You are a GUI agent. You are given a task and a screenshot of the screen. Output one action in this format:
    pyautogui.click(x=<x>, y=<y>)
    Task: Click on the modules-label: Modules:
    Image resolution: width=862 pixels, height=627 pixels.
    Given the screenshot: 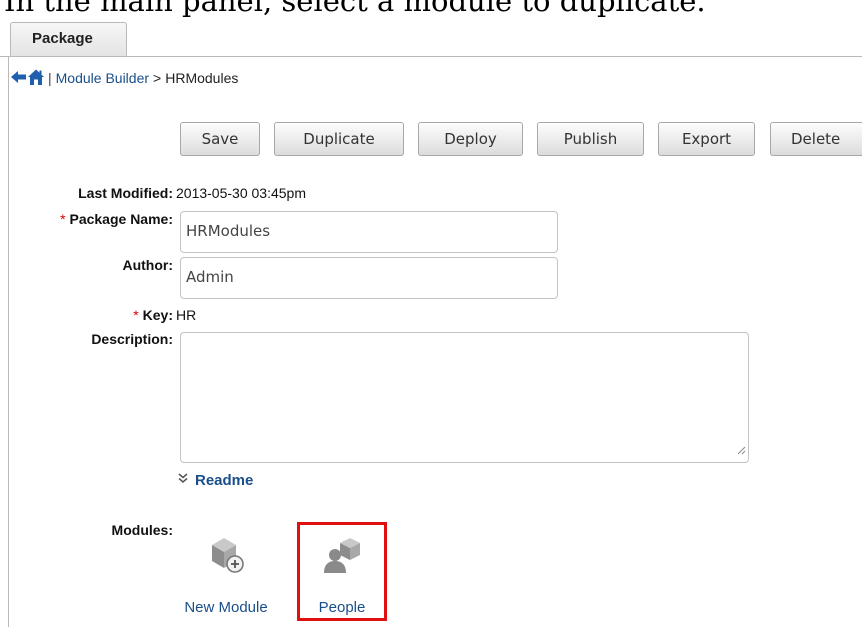 What is the action you would take?
    pyautogui.click(x=142, y=530)
    